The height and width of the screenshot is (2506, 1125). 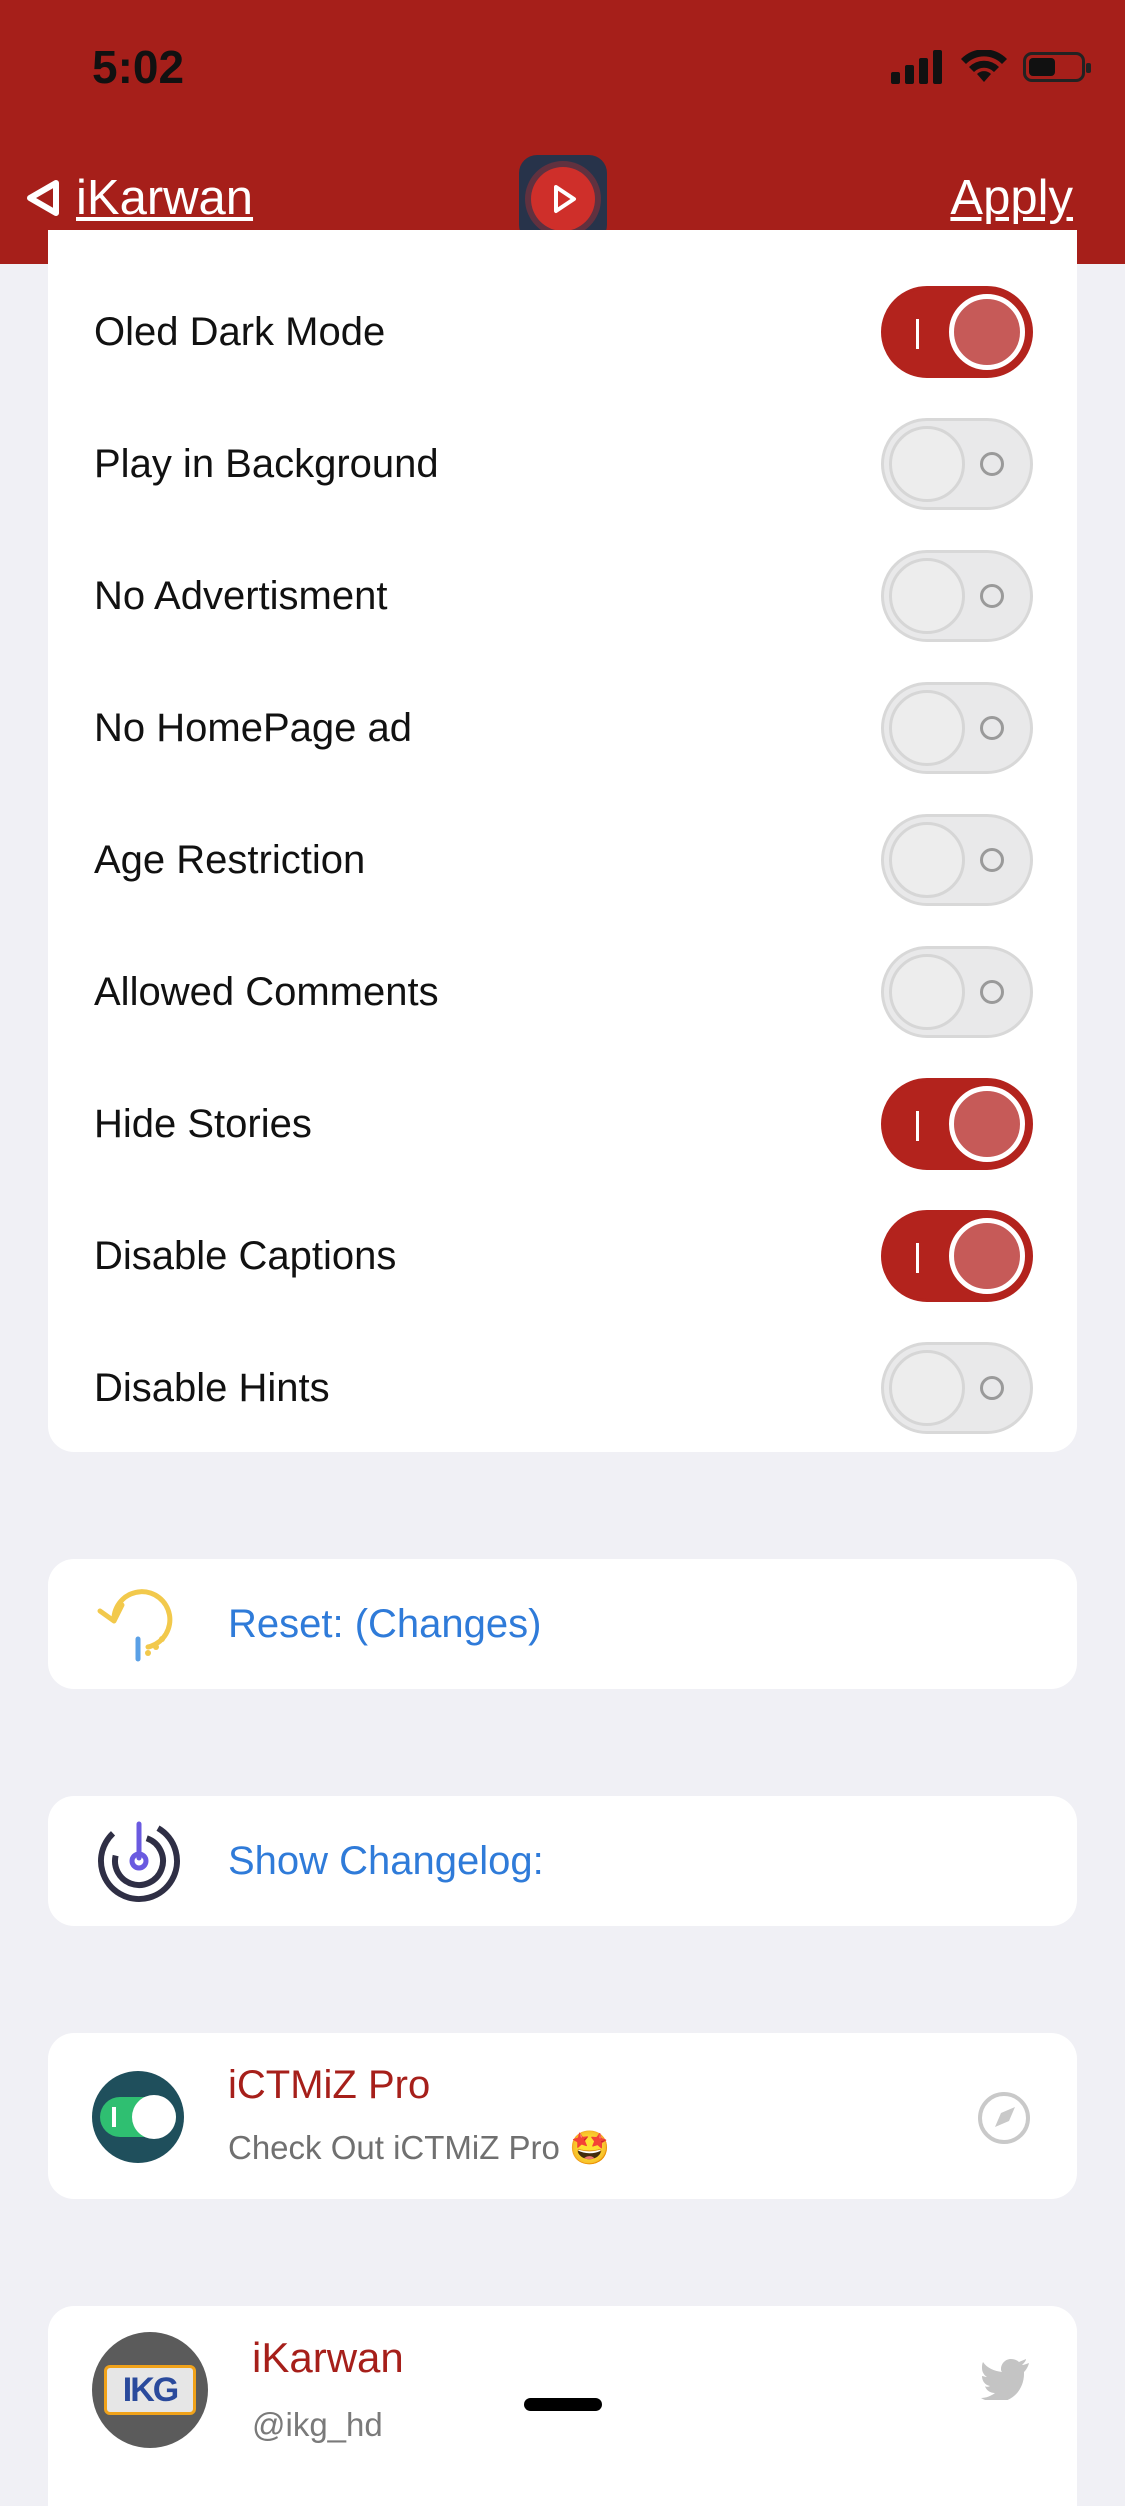 What do you see at coordinates (203, 1123) in the screenshot?
I see `setting-label: Hide Stories` at bounding box center [203, 1123].